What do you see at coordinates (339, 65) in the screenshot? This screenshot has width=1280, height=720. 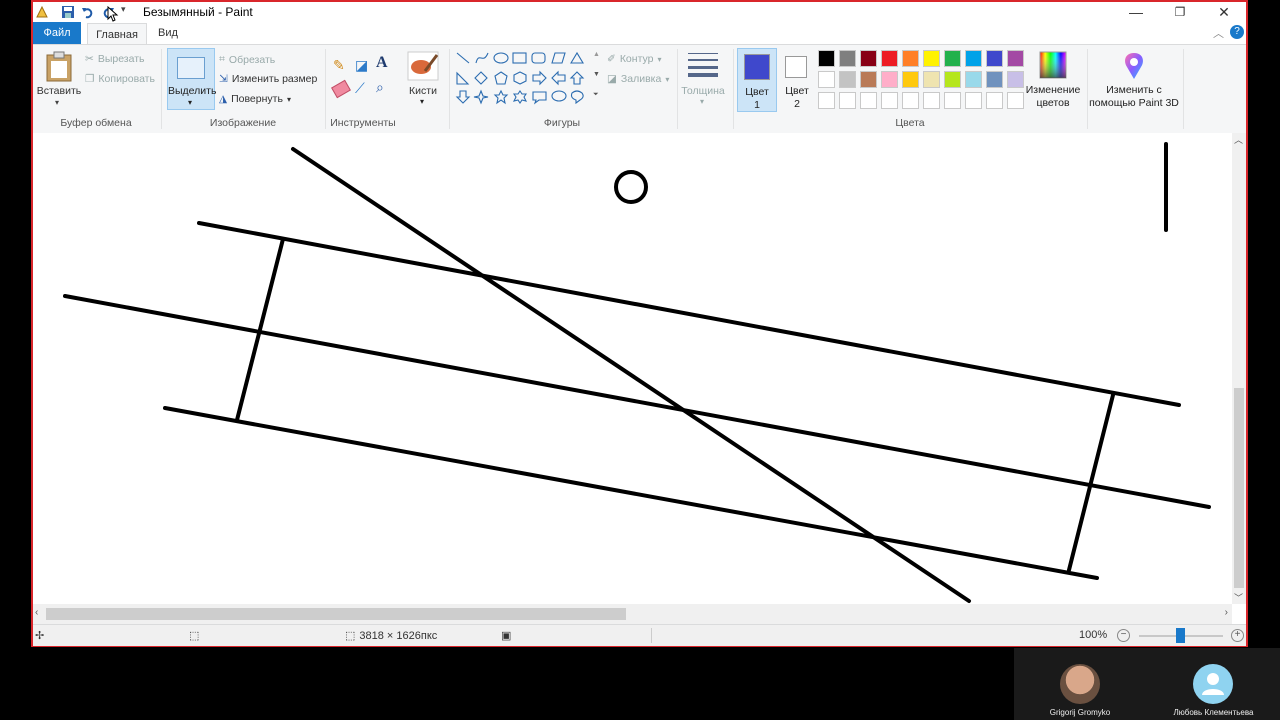 I see `pencil-icon: ✎` at bounding box center [339, 65].